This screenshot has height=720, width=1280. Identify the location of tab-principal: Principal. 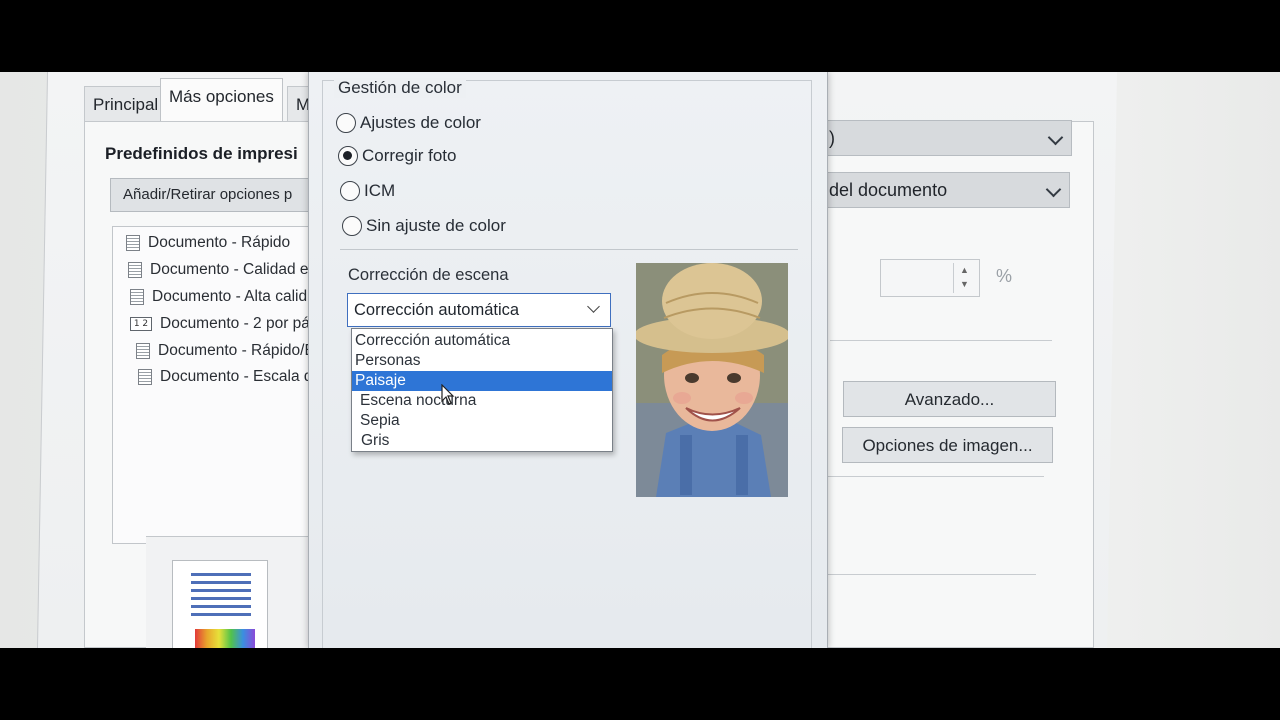
(126, 104).